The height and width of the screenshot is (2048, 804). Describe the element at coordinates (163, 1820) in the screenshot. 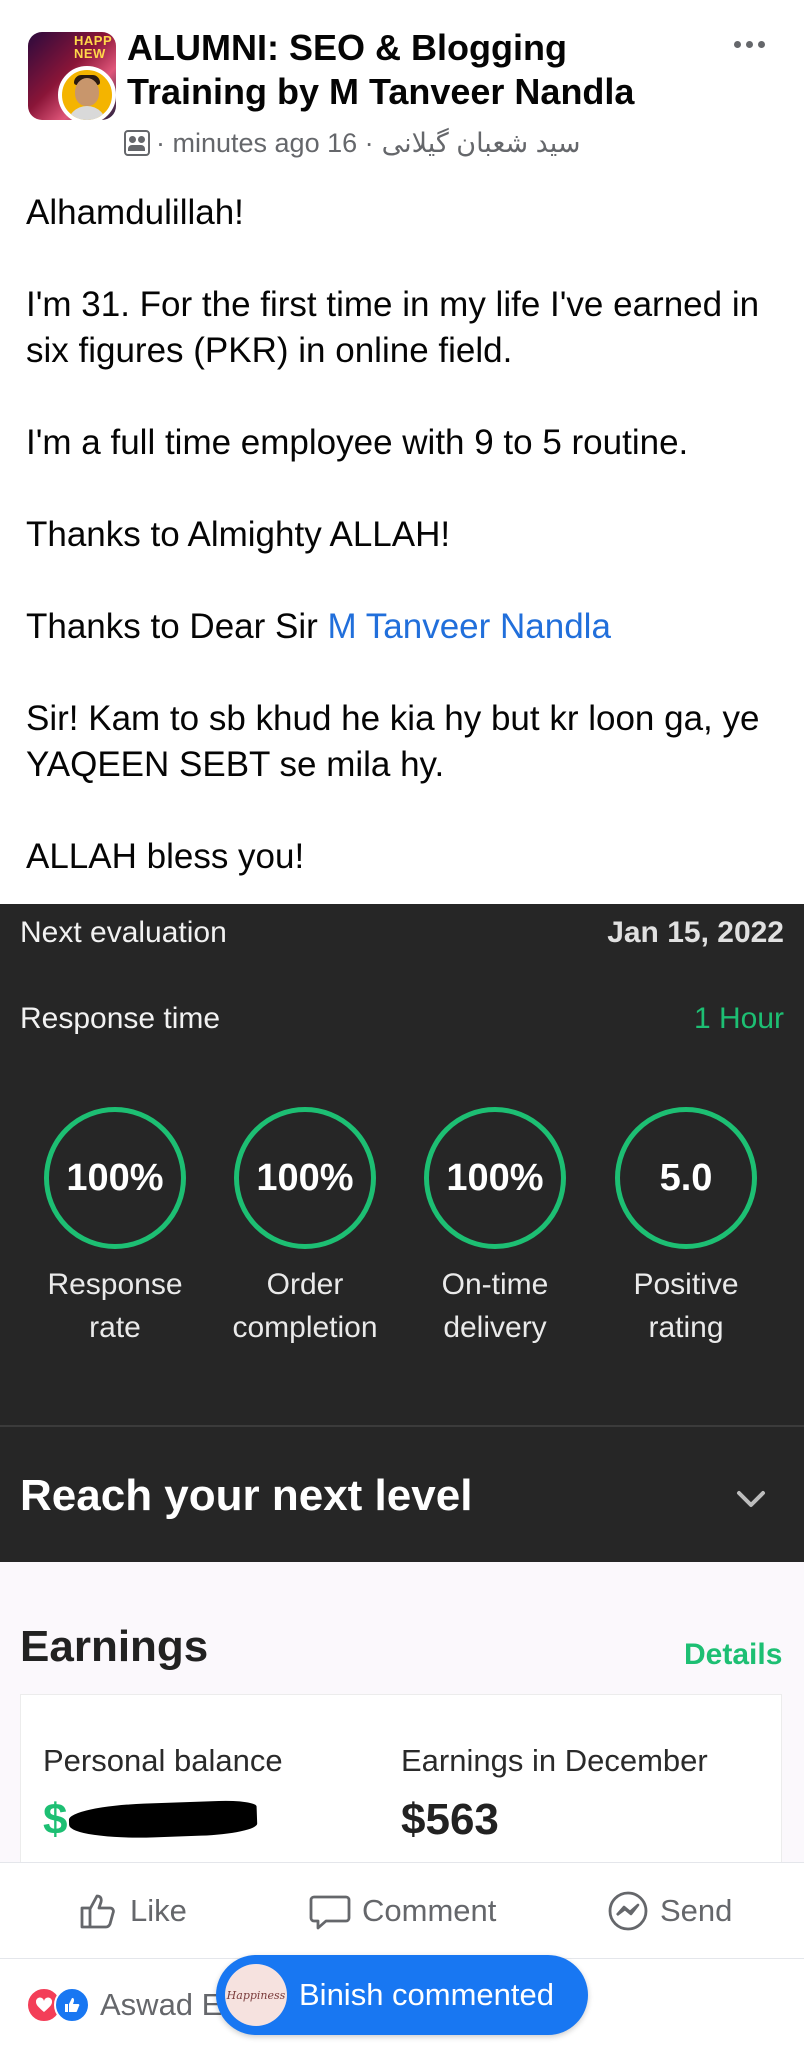

I see `redaction-mark` at that location.